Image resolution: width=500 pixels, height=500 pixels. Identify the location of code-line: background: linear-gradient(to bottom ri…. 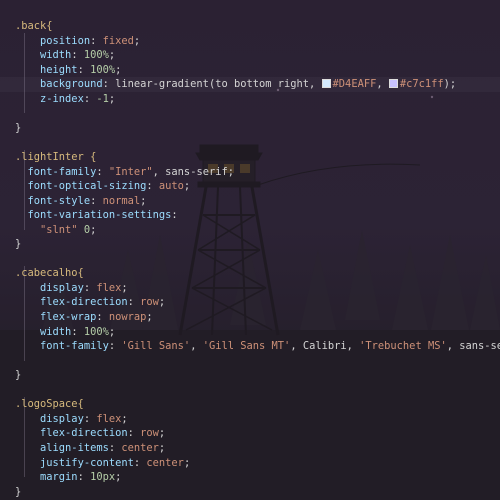
(235, 84).